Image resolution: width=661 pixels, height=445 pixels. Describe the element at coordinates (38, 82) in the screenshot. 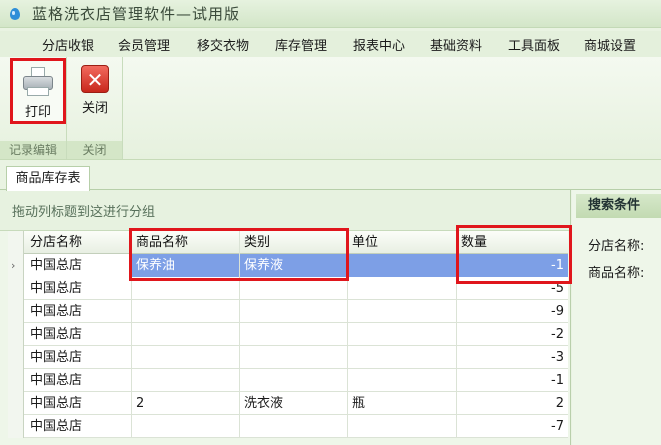

I see `printer-icon` at that location.